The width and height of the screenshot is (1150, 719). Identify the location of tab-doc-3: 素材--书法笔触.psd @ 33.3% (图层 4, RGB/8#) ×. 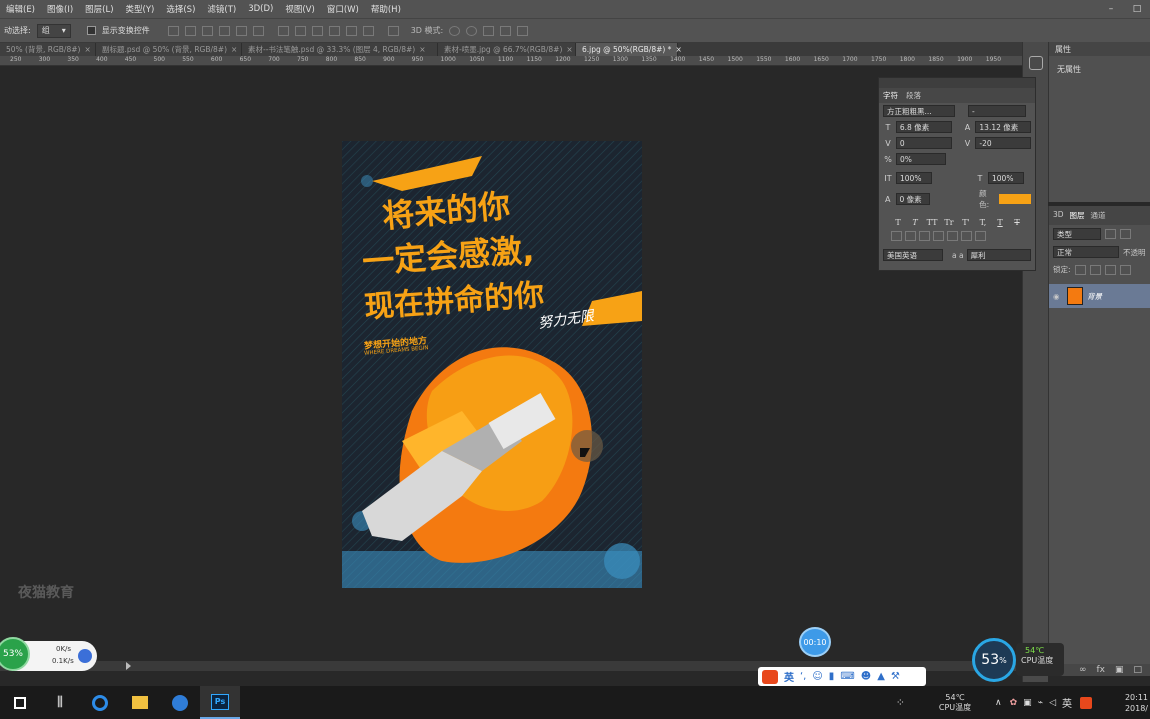
(340, 49).